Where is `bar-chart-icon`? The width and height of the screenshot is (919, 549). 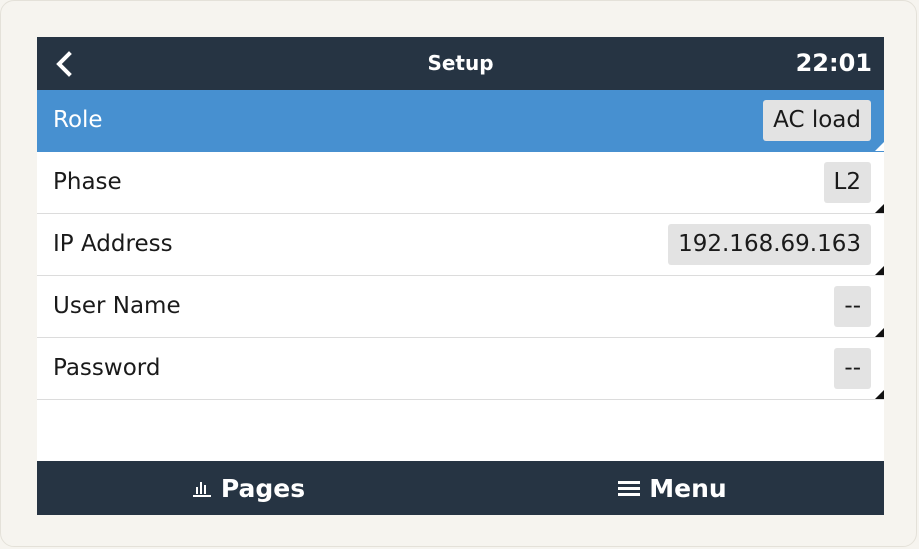
bar-chart-icon is located at coordinates (201, 489).